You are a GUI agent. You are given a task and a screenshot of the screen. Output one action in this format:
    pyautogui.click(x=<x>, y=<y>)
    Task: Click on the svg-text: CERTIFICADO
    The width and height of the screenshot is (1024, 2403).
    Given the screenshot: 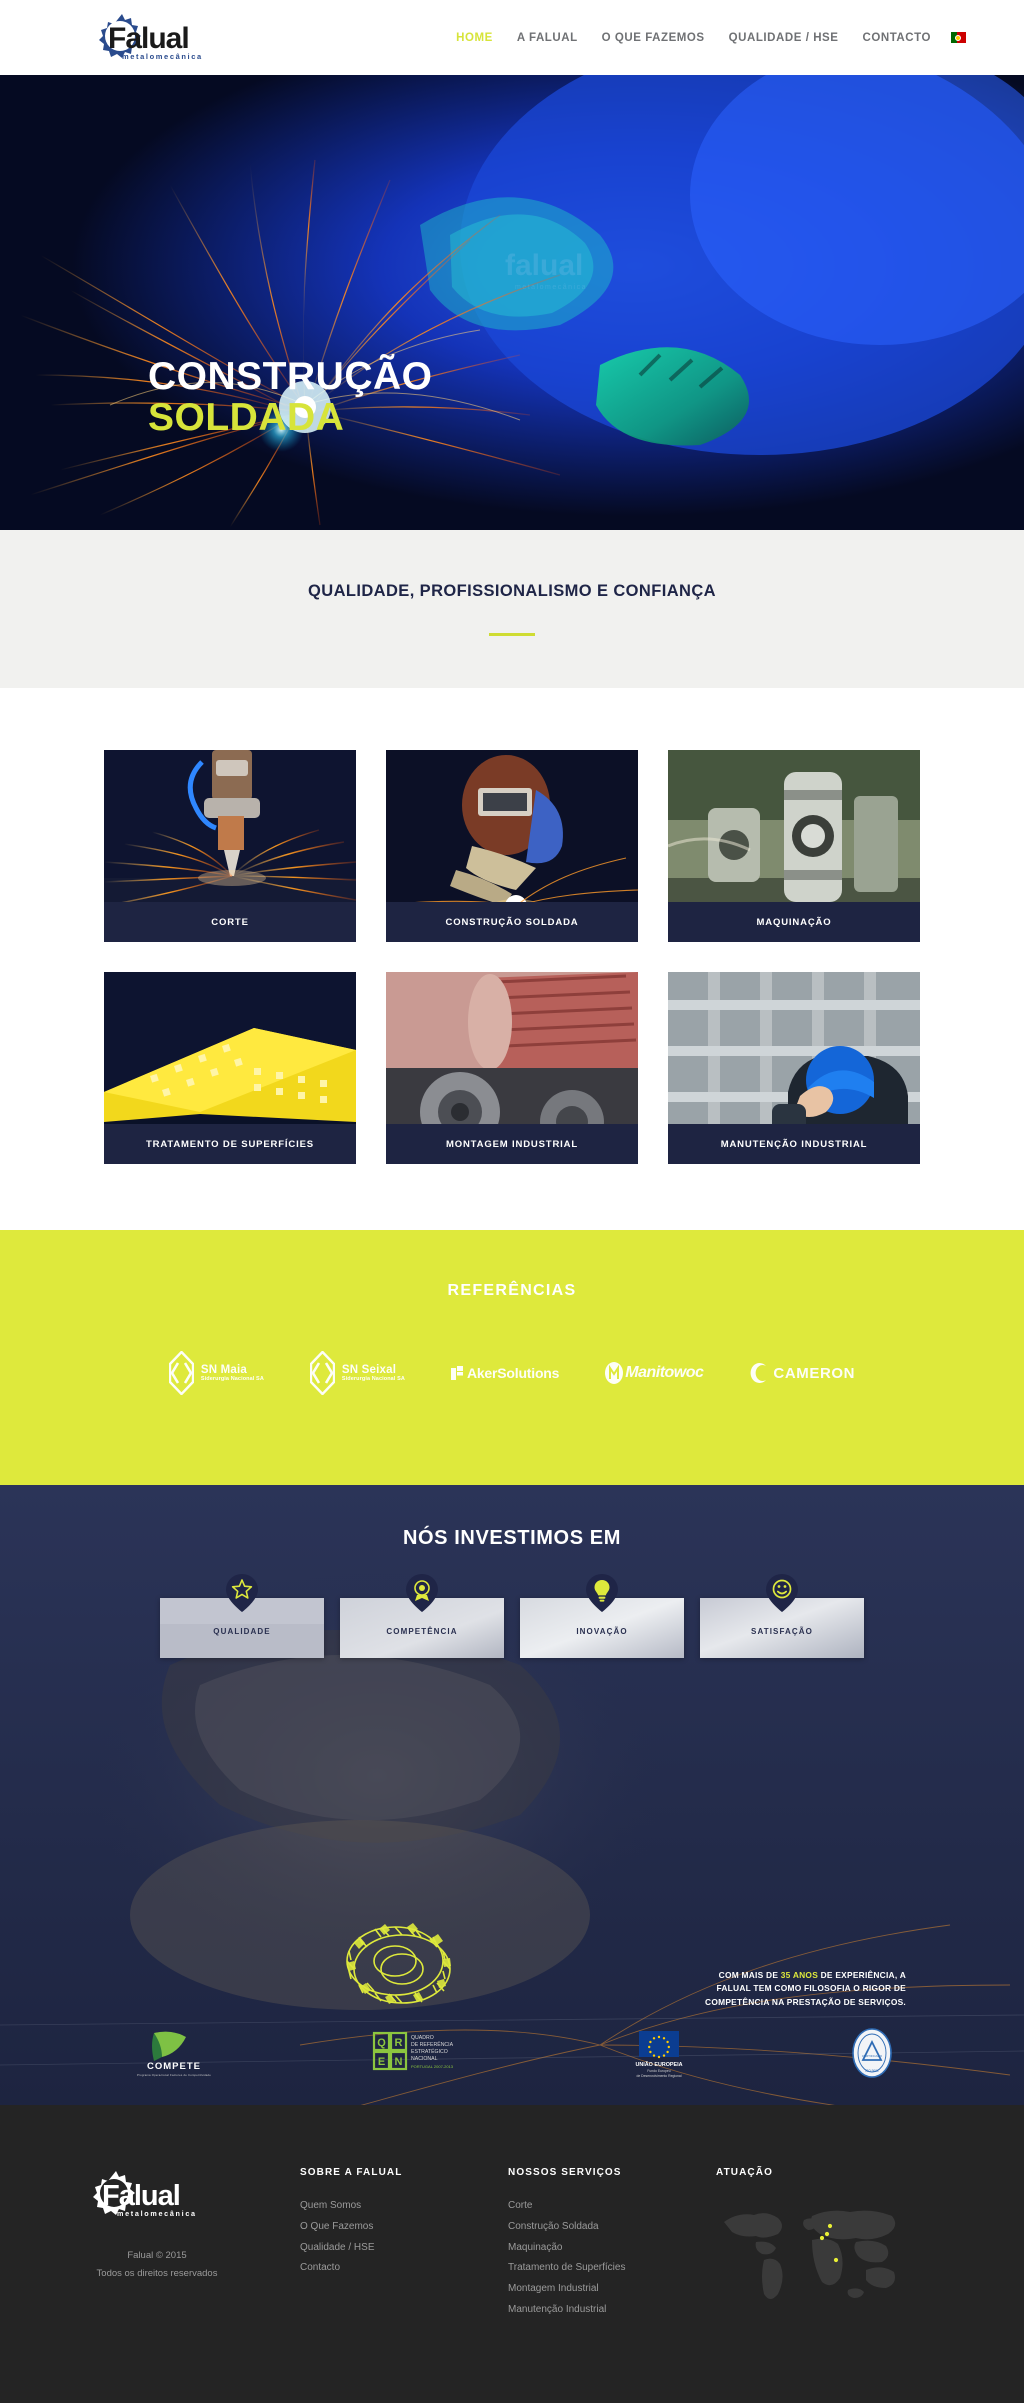 What is the action you would take?
    pyautogui.click(x=872, y=2056)
    